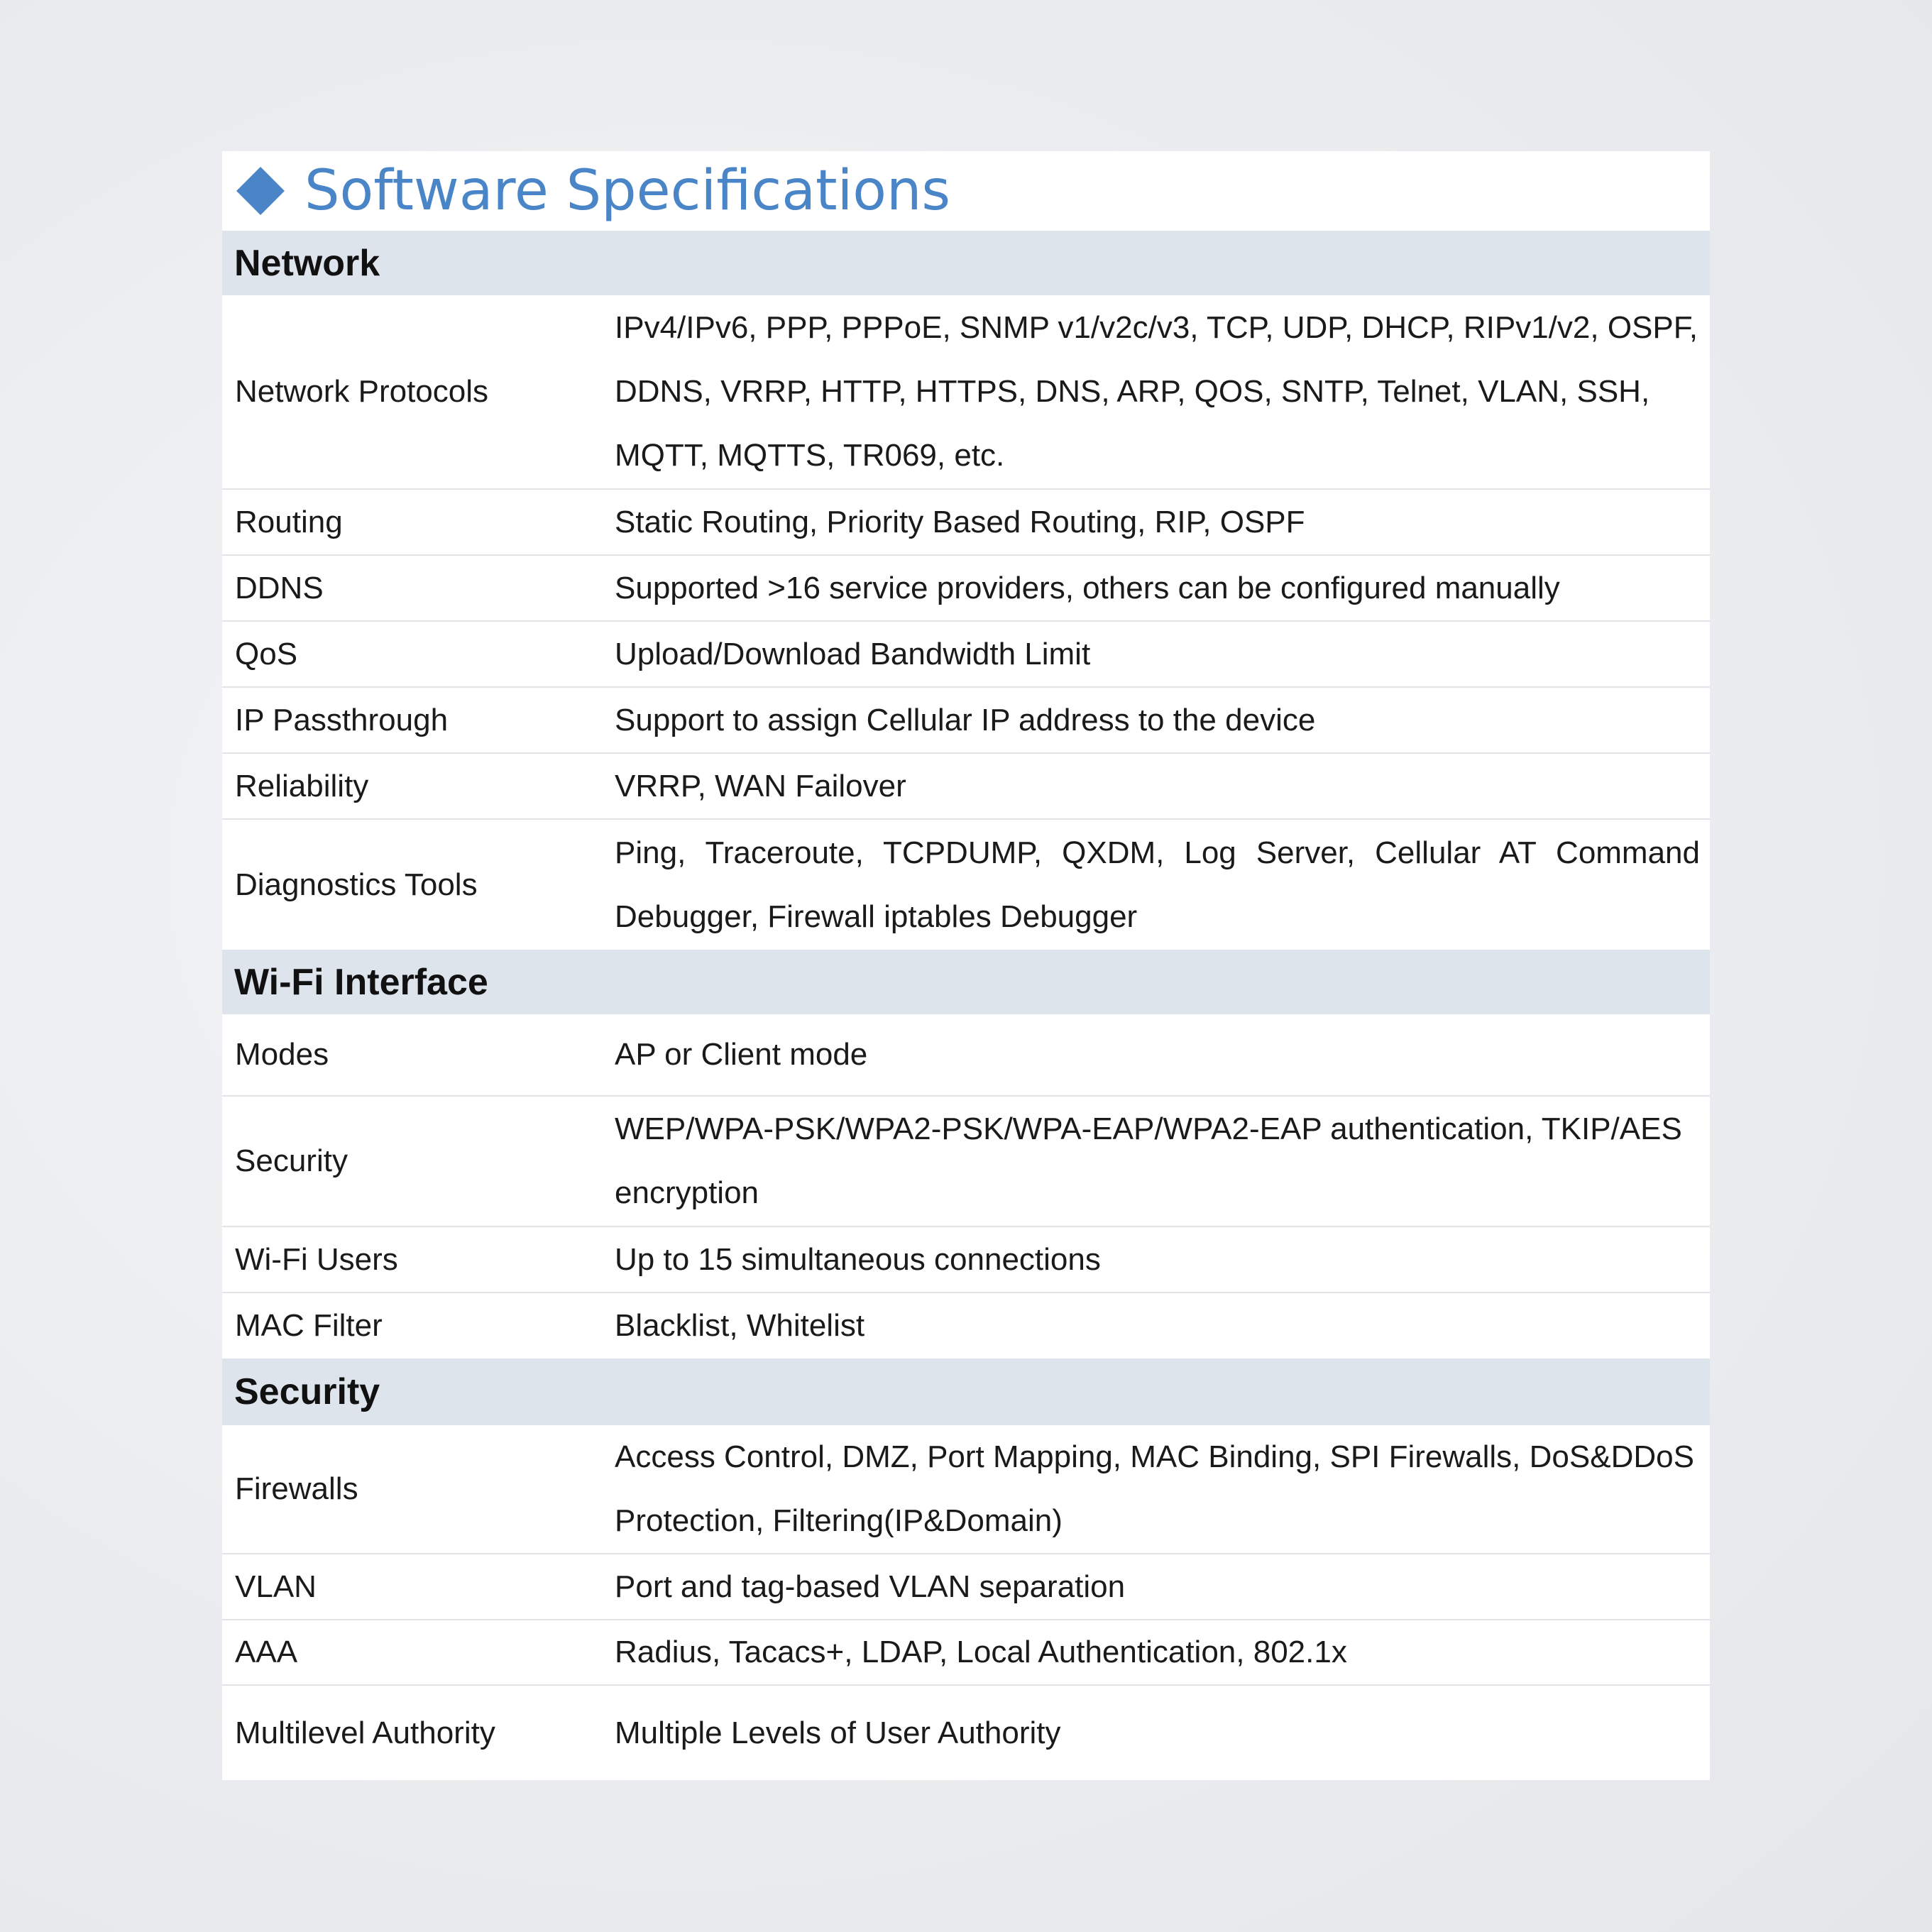 The height and width of the screenshot is (1932, 1932). I want to click on spec-row: Reliability VRRP, WAN Failover, so click(966, 787).